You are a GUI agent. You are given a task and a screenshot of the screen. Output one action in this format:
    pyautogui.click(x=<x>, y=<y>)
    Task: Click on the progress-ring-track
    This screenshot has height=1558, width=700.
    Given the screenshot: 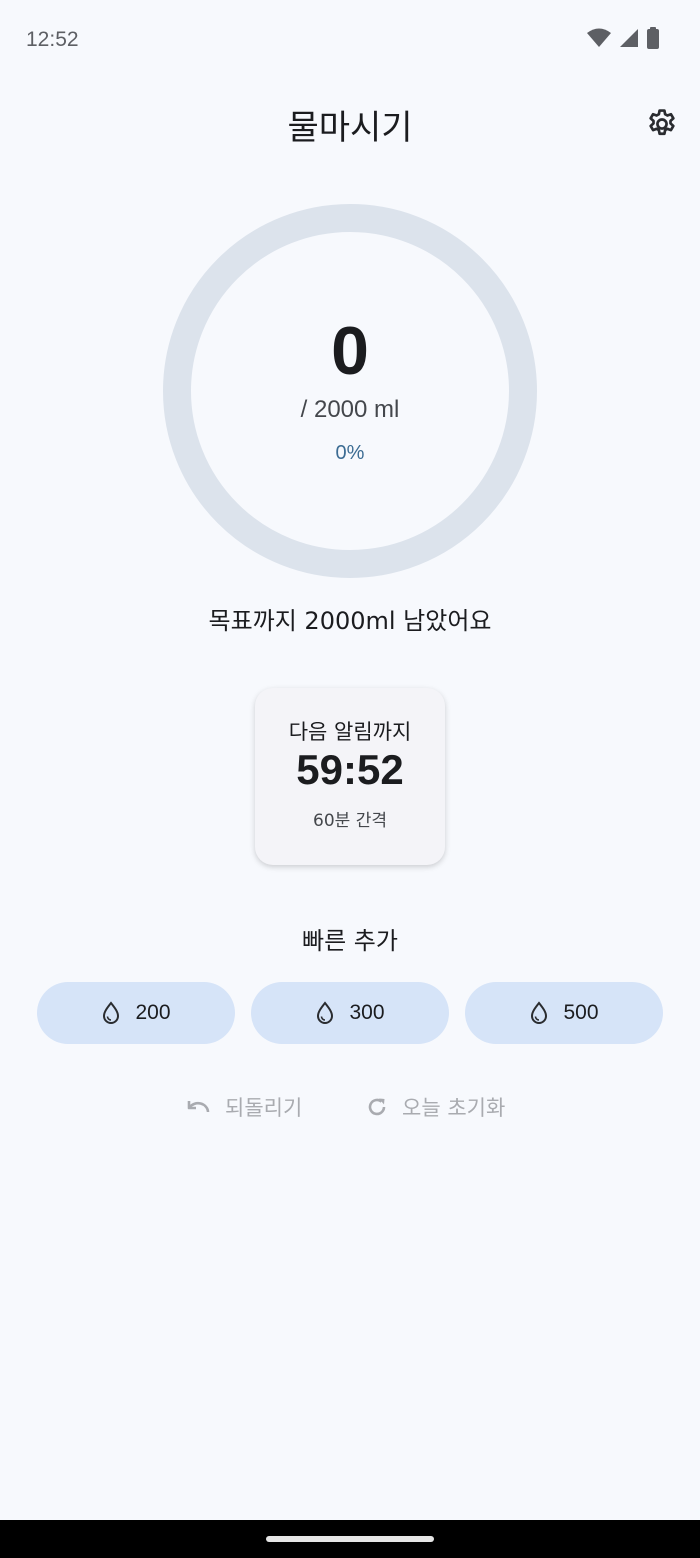 What is the action you would take?
    pyautogui.click(x=350, y=391)
    